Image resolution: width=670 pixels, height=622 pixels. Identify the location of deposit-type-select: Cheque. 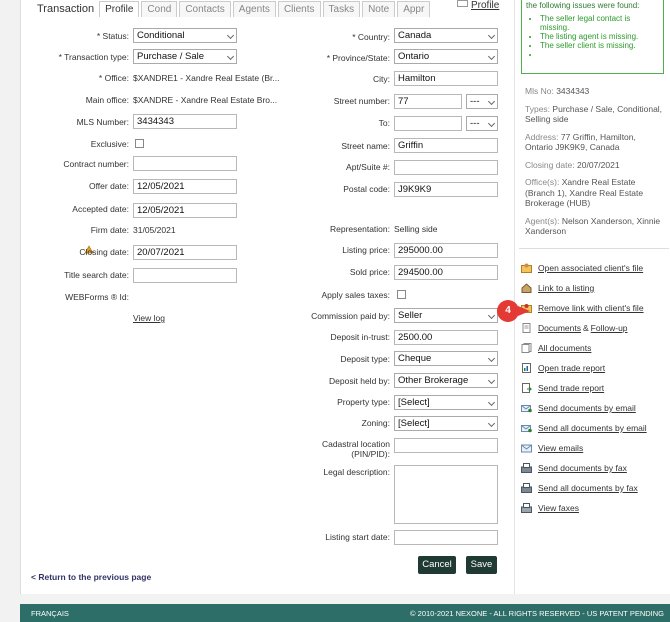
(446, 358).